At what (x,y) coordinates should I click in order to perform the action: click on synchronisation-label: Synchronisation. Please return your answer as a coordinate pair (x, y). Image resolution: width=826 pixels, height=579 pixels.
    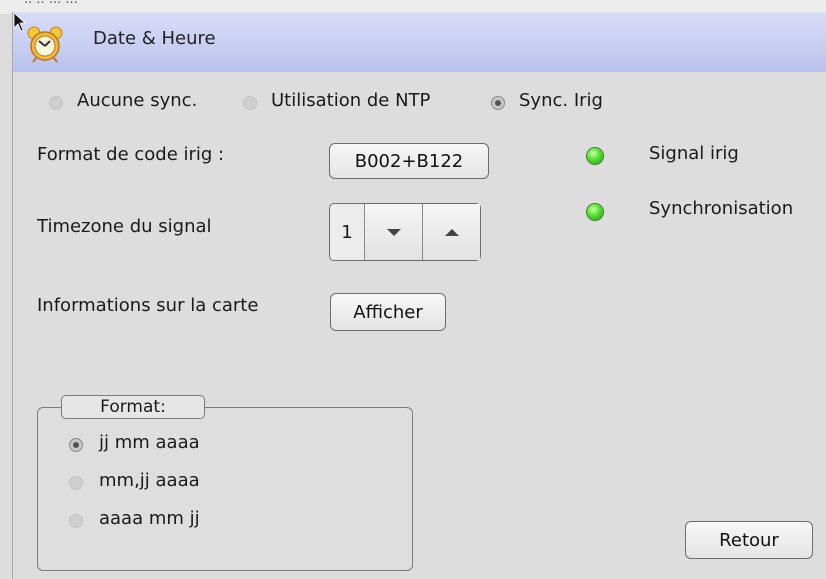
    Looking at the image, I should click on (721, 208).